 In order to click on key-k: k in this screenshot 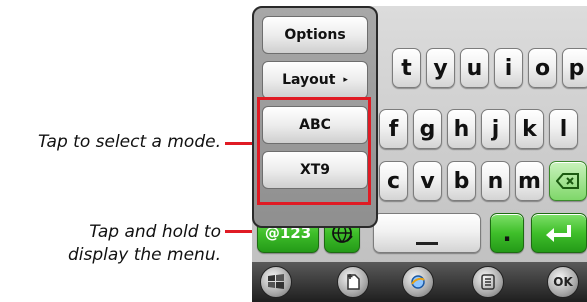, I will do `click(529, 129)`.